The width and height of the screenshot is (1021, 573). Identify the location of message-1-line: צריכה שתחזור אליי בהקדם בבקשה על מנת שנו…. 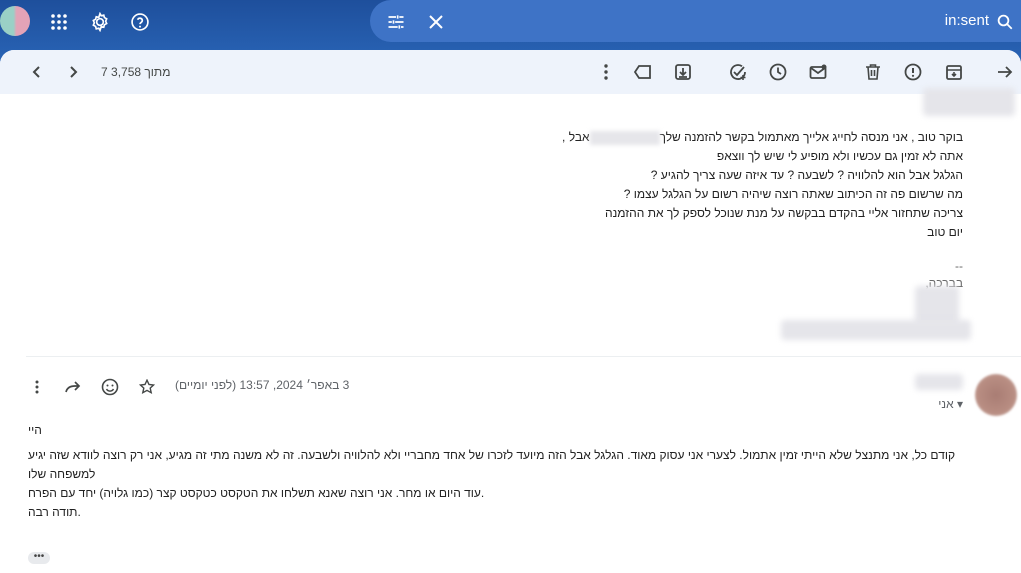
(784, 213).